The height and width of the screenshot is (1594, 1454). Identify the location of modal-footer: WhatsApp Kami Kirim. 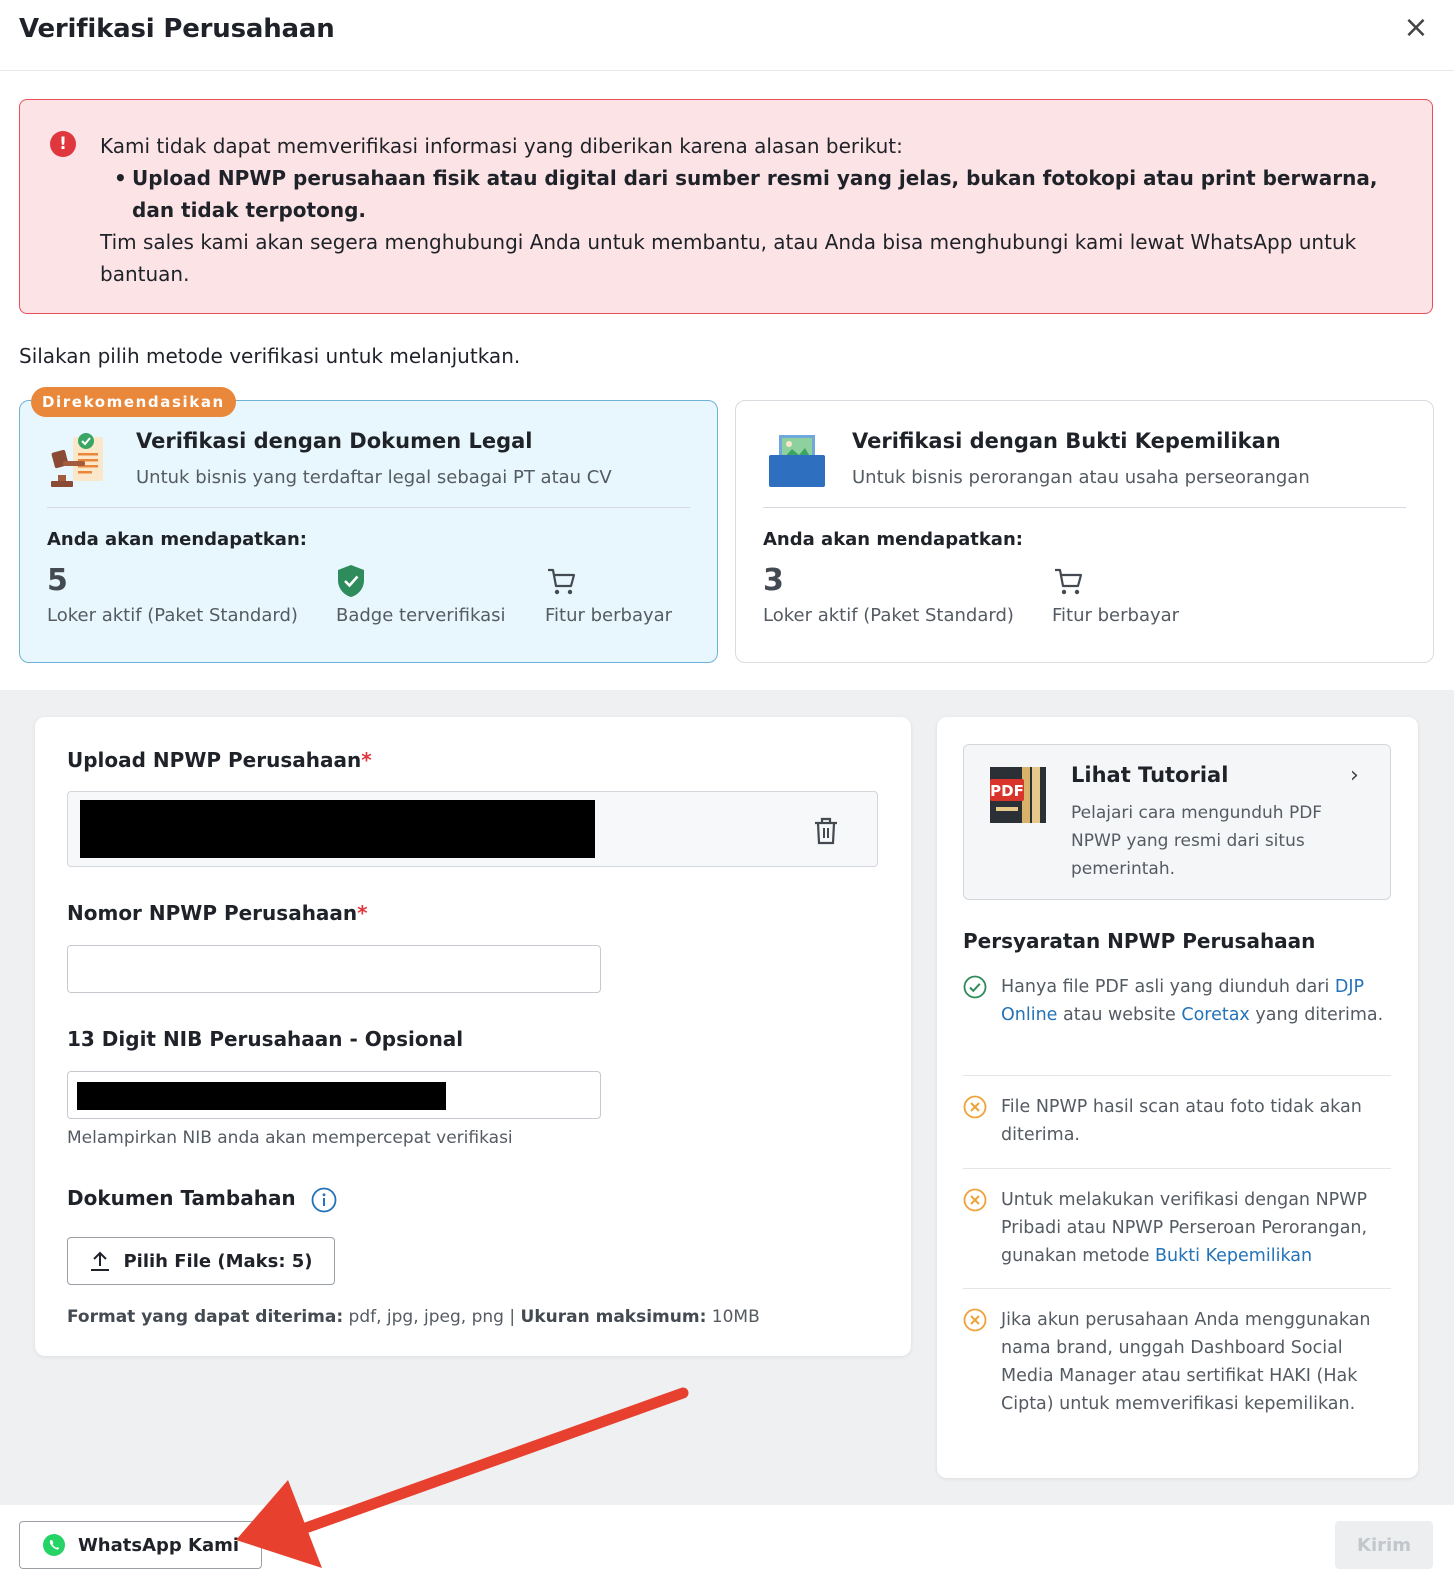
(727, 1549).